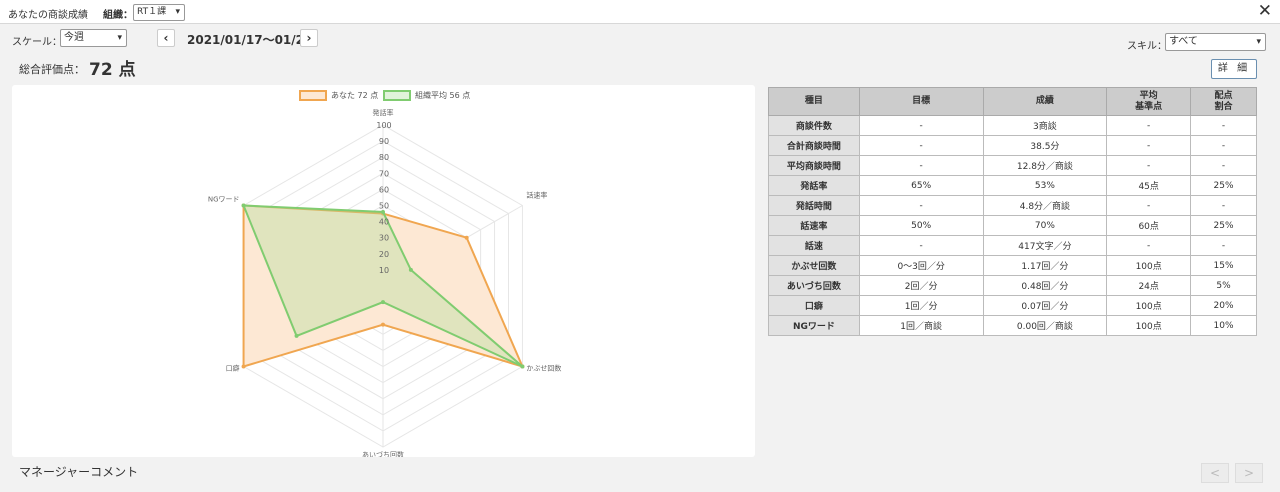 The image size is (1280, 492). I want to click on radar-tick-label: 50, so click(384, 206).